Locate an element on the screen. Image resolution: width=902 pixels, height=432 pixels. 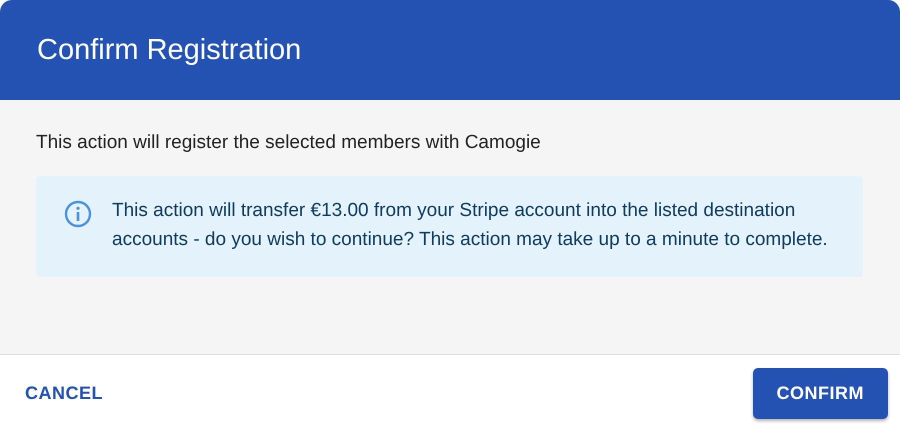
cancel-button: CANCEL is located at coordinates (64, 393).